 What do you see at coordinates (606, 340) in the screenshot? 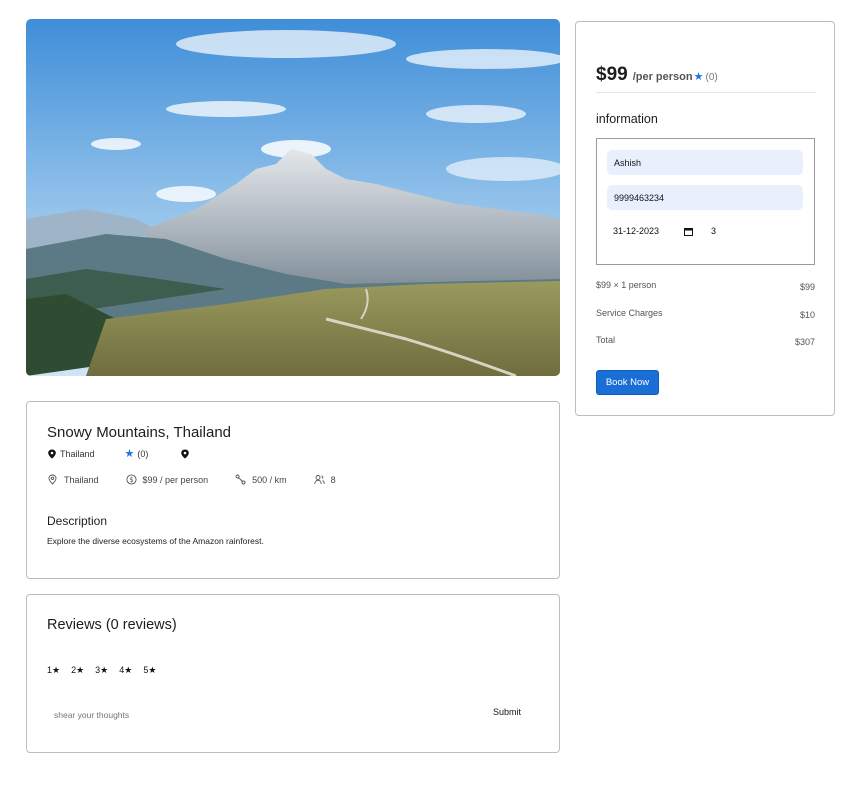
I see `line-item-label: Total` at bounding box center [606, 340].